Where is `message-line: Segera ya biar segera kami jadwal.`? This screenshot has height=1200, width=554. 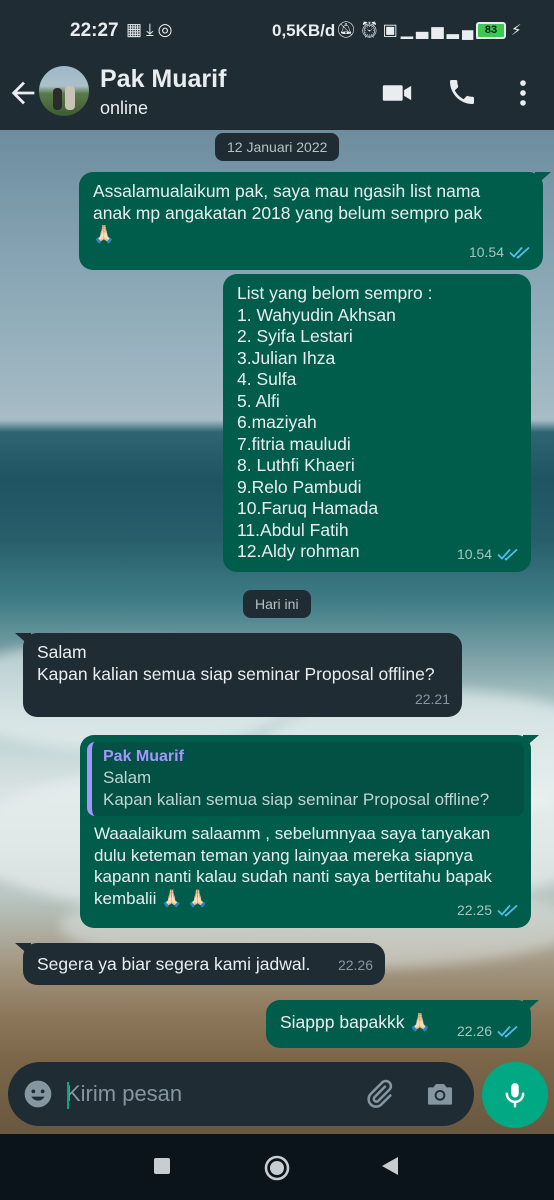 message-line: Segera ya biar segera kami jadwal. is located at coordinates (174, 964).